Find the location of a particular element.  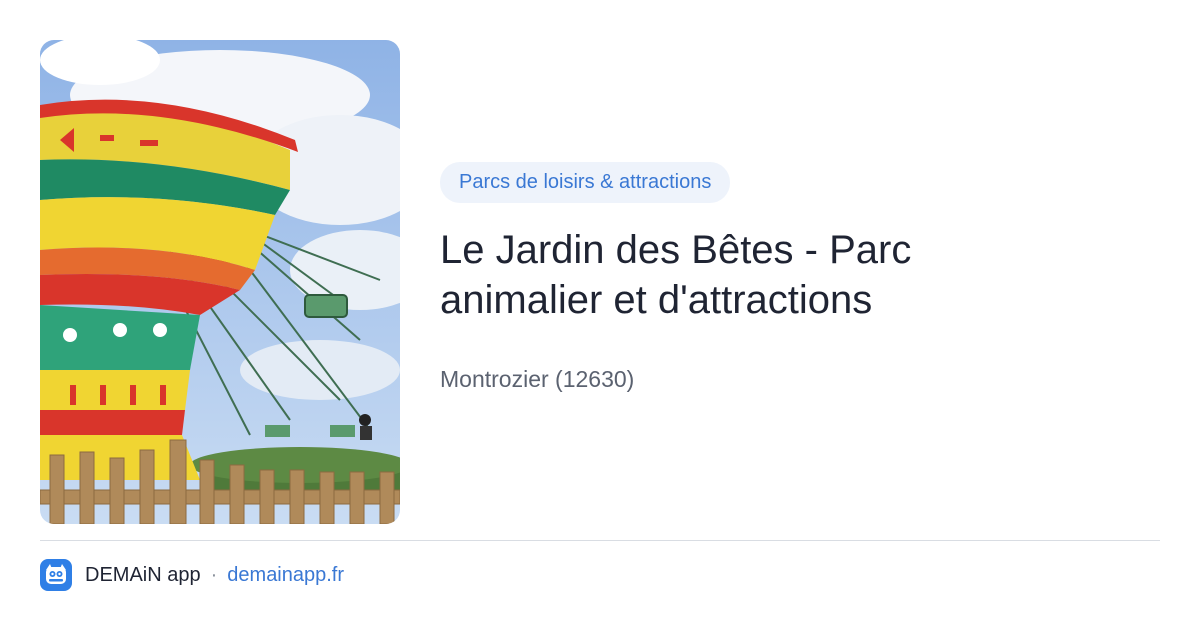

footer: DEMAiN app · demainapp.fr is located at coordinates (192, 575).